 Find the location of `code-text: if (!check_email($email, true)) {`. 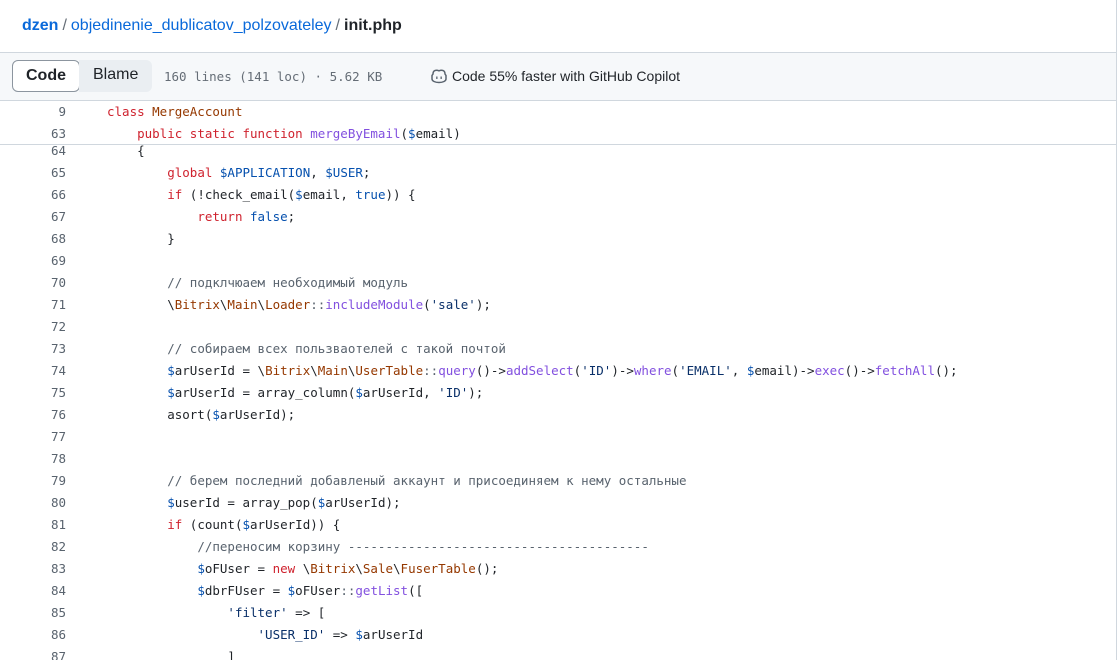

code-text: if (!check_email($email, true)) { is located at coordinates (261, 195).